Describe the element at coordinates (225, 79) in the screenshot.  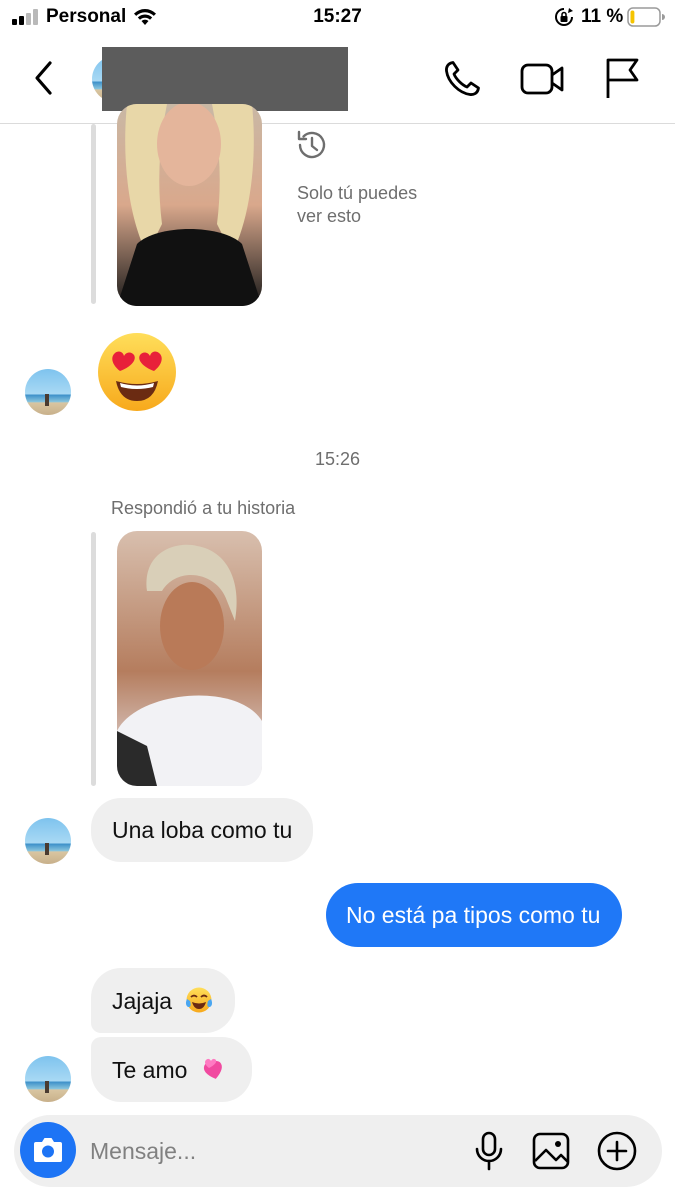
I see `contact-name-redacted` at that location.